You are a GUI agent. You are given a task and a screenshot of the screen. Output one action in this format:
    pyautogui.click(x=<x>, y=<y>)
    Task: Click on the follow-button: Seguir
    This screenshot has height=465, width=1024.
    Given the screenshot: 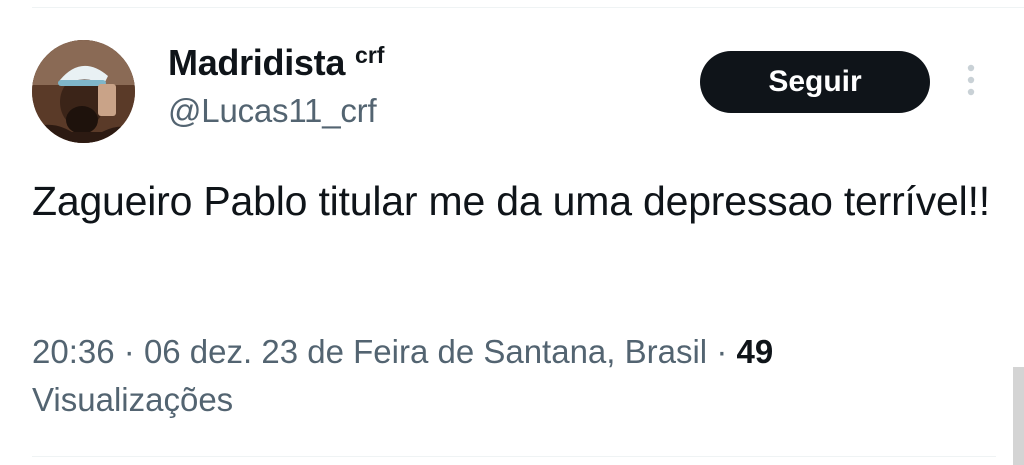 What is the action you would take?
    pyautogui.click(x=815, y=82)
    